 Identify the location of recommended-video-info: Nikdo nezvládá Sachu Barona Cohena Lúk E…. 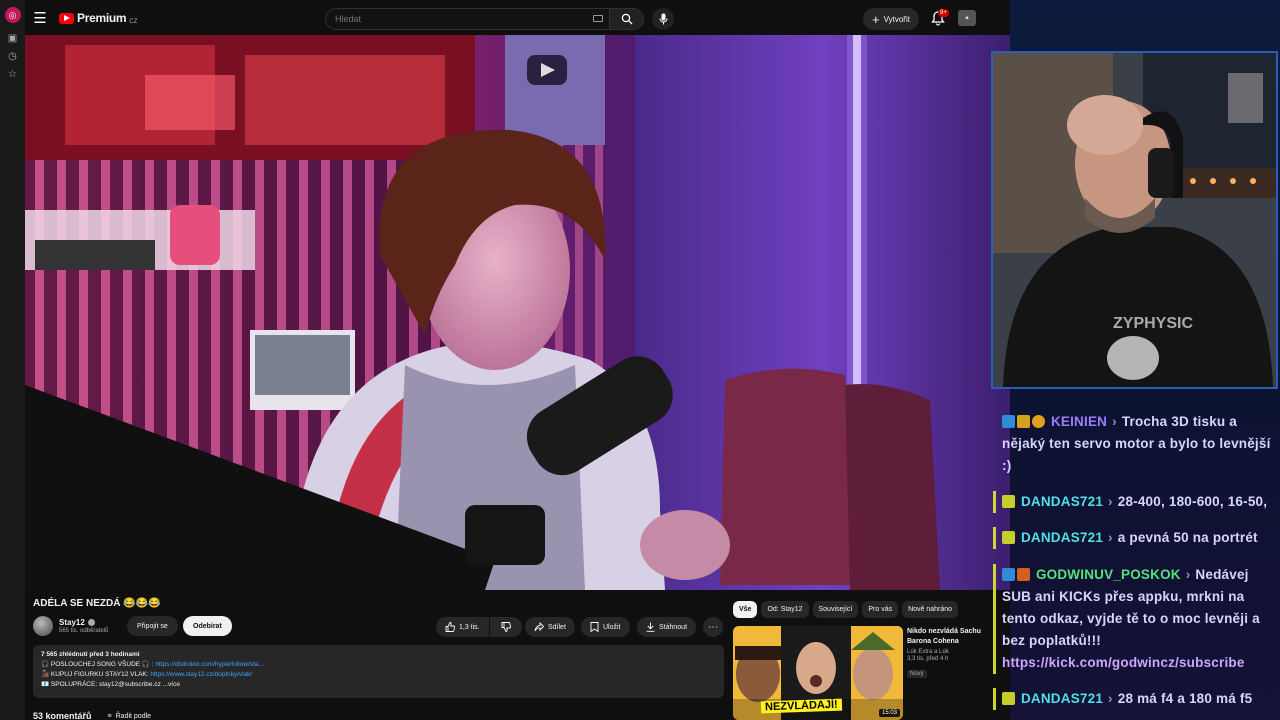
(948, 653).